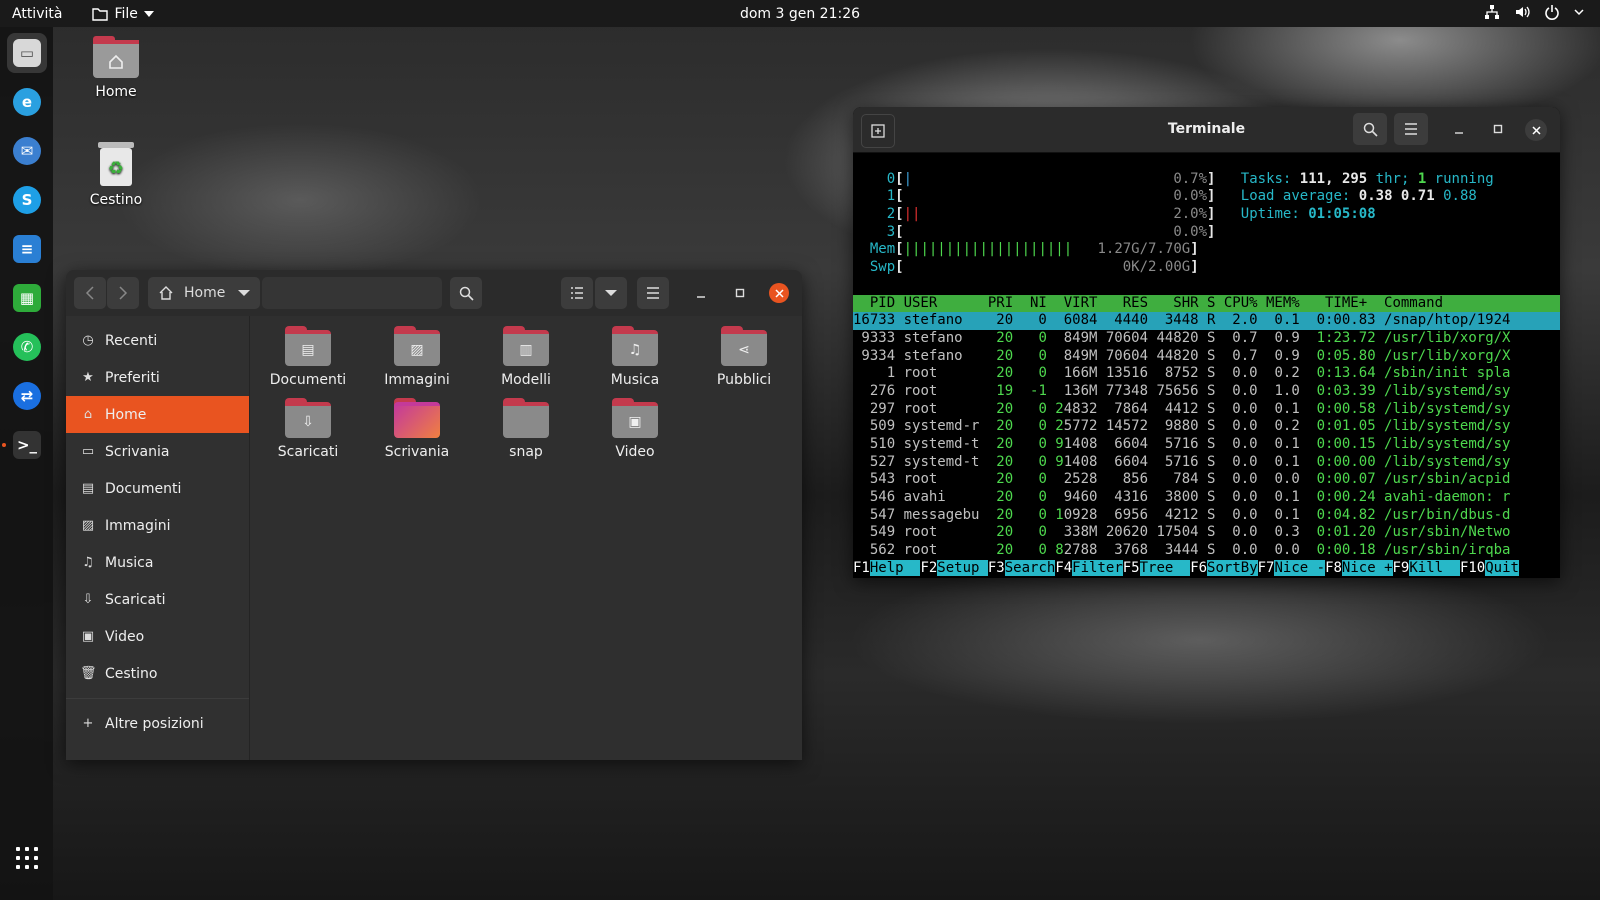 This screenshot has width=1600, height=900. I want to click on maximize-icon, so click(740, 293).